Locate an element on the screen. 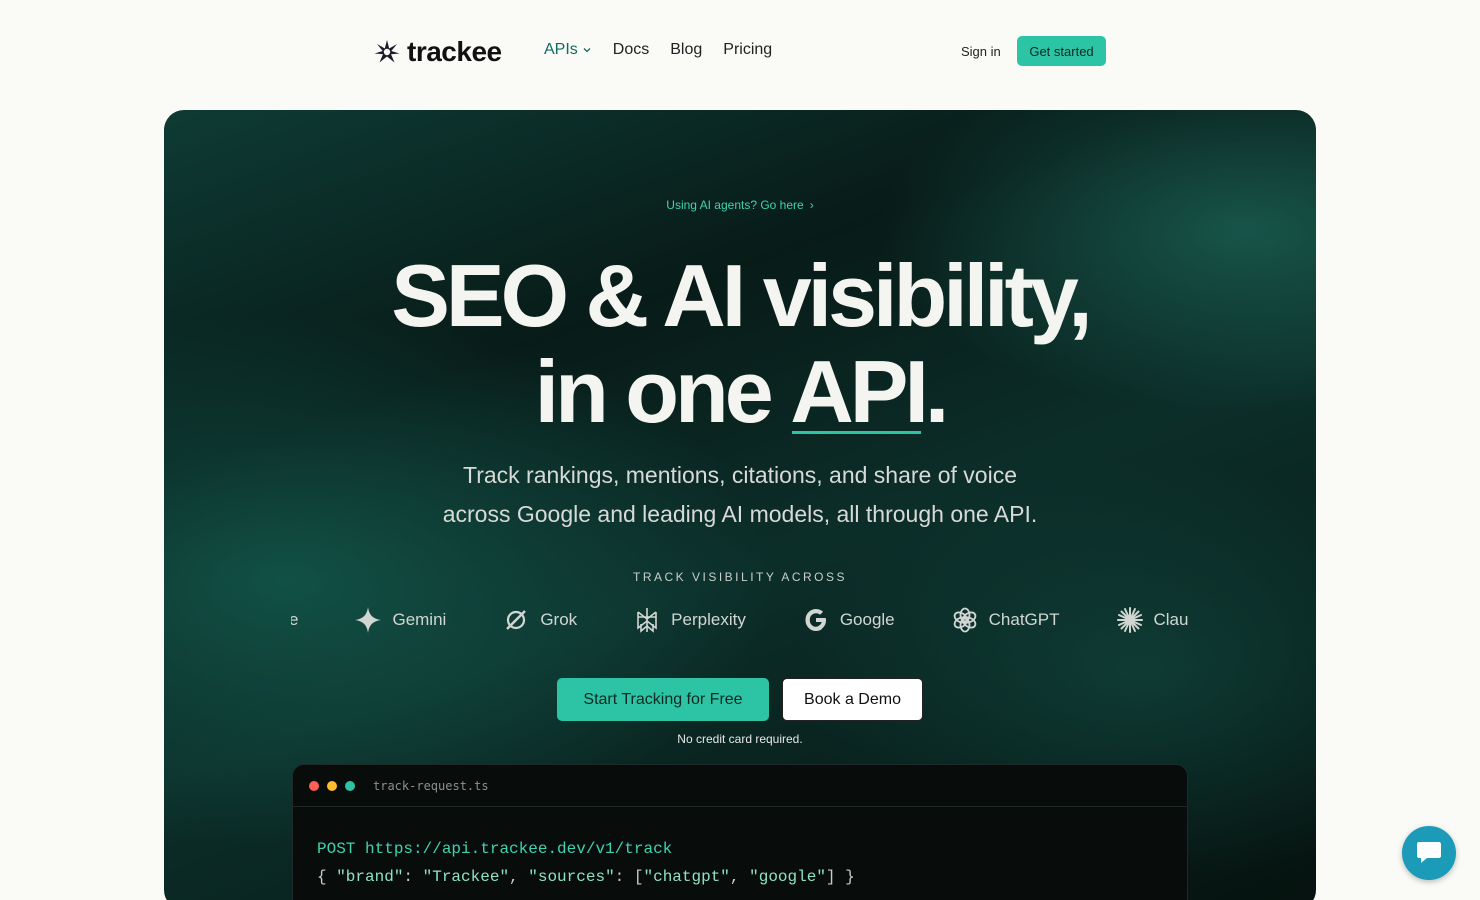  logo-text: trackee is located at coordinates (454, 51).